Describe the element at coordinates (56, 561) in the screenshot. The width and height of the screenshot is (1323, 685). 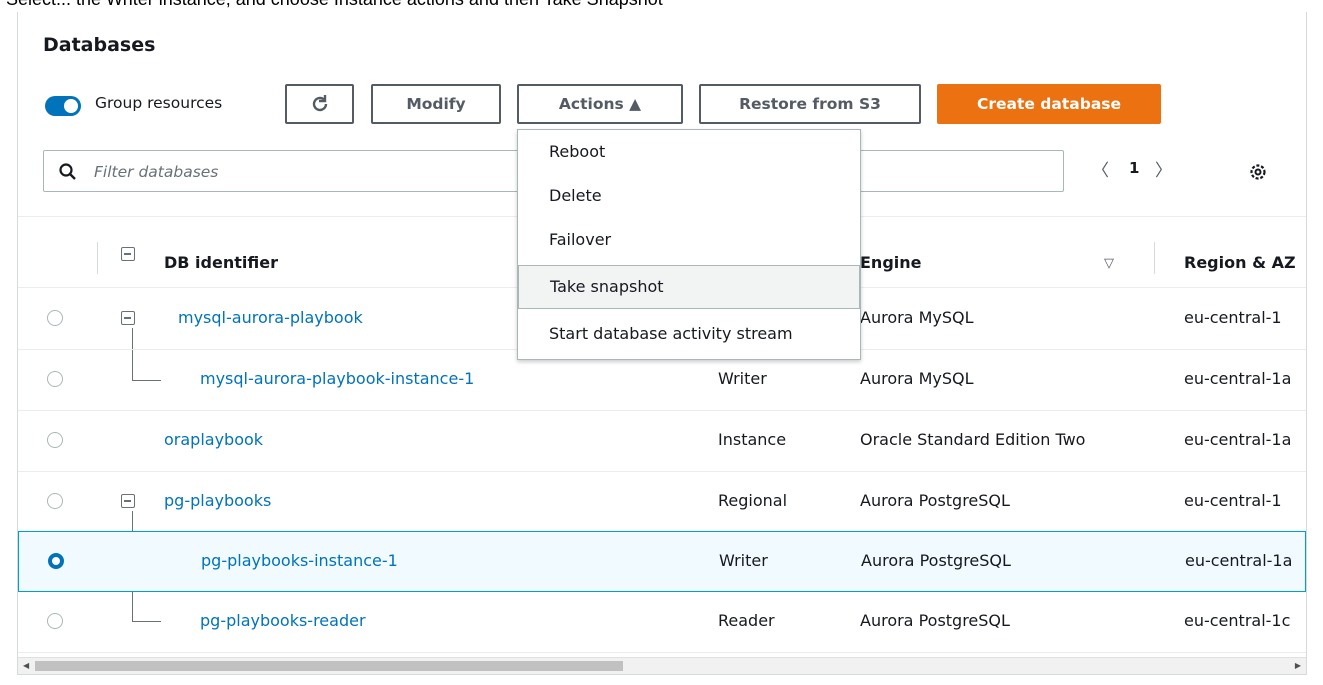
I see `row-radio-selected` at that location.